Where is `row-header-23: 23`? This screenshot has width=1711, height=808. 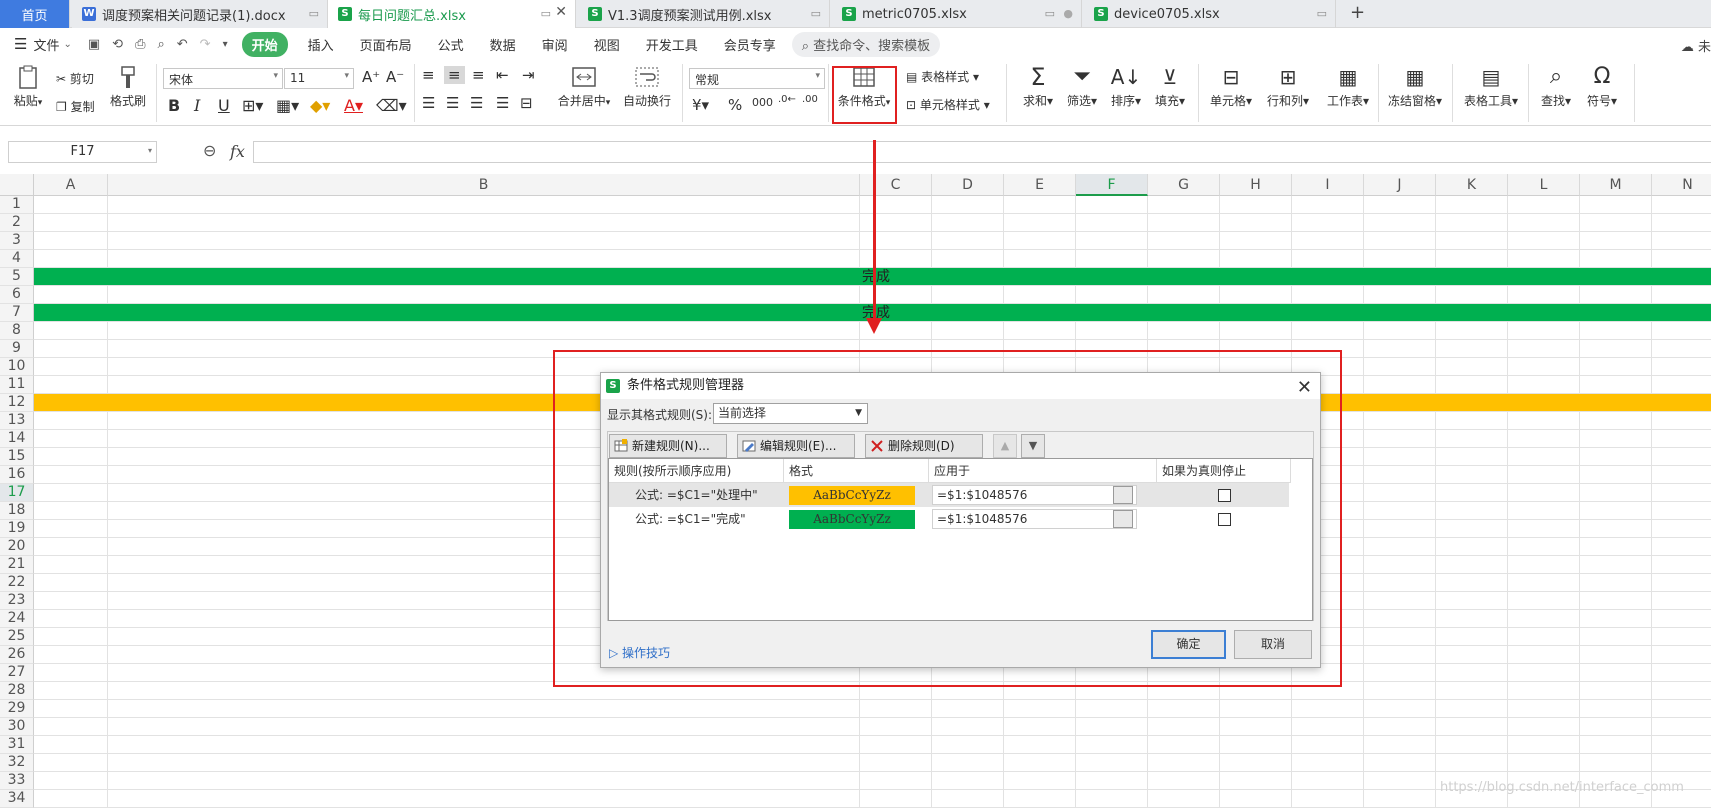
row-header-23: 23 is located at coordinates (17, 601).